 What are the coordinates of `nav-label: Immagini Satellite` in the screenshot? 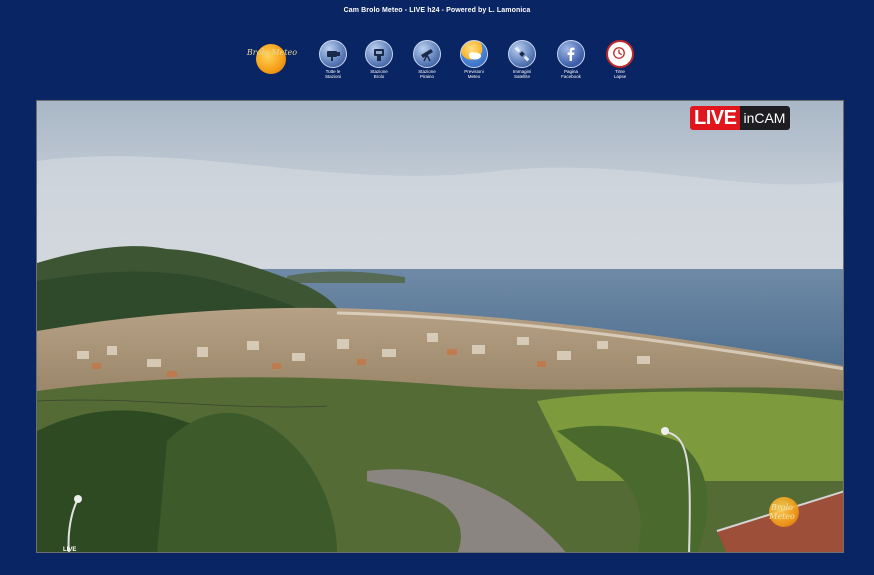 It's located at (522, 74).